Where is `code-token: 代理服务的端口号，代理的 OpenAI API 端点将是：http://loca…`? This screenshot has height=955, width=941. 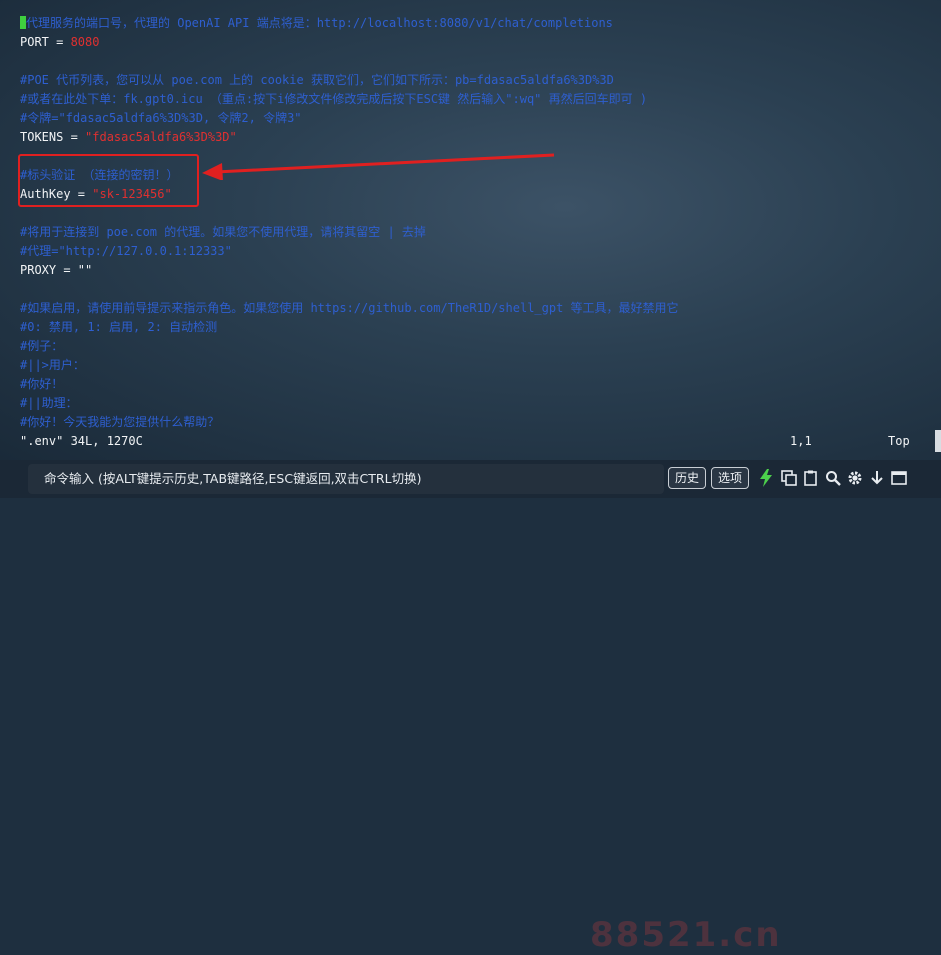
code-token: 代理服务的端口号，代理的 OpenAI API 端点将是：http://loca… is located at coordinates (319, 23).